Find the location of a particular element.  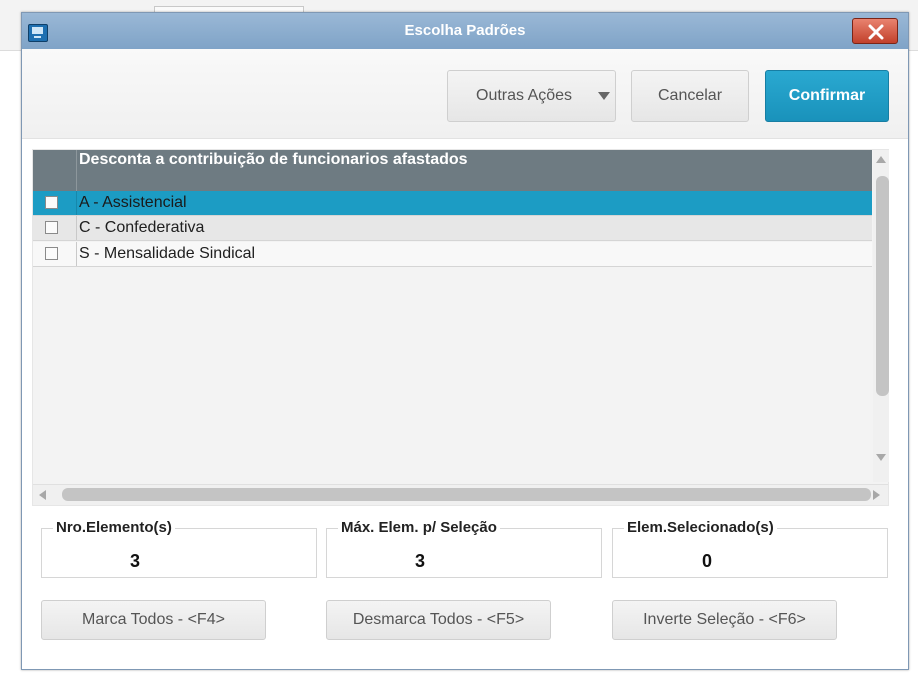

row-label: C - Confederativa is located at coordinates (142, 227).